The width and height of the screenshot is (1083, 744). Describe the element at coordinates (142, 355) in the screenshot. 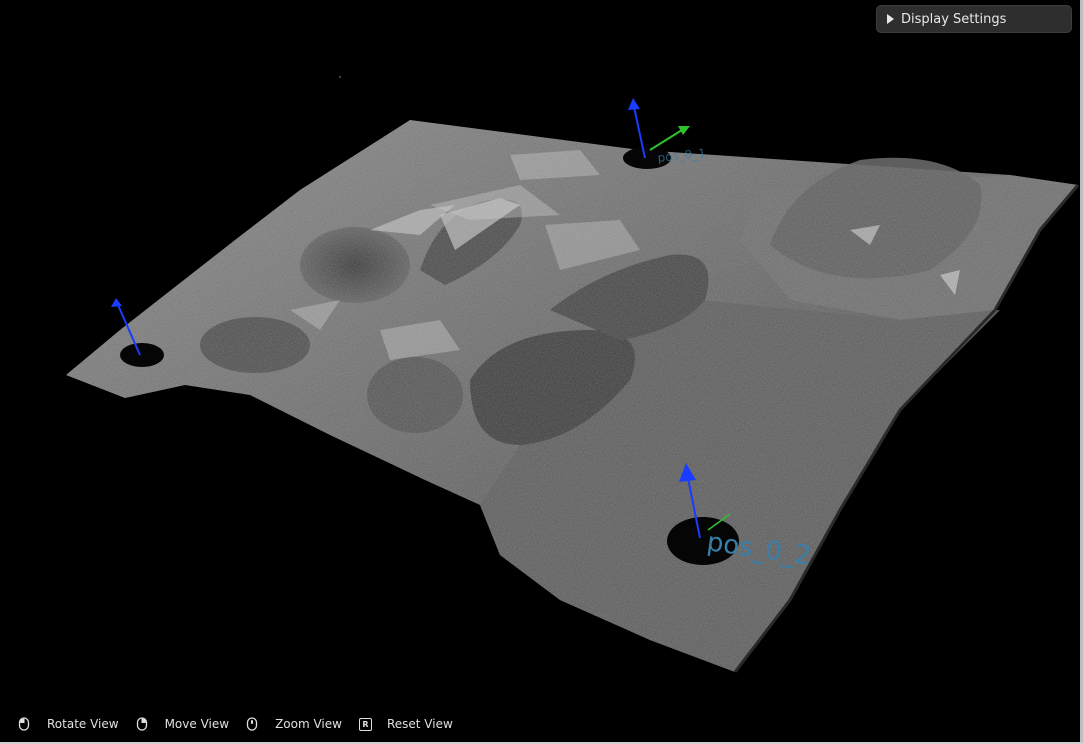

I see `hole-left` at that location.